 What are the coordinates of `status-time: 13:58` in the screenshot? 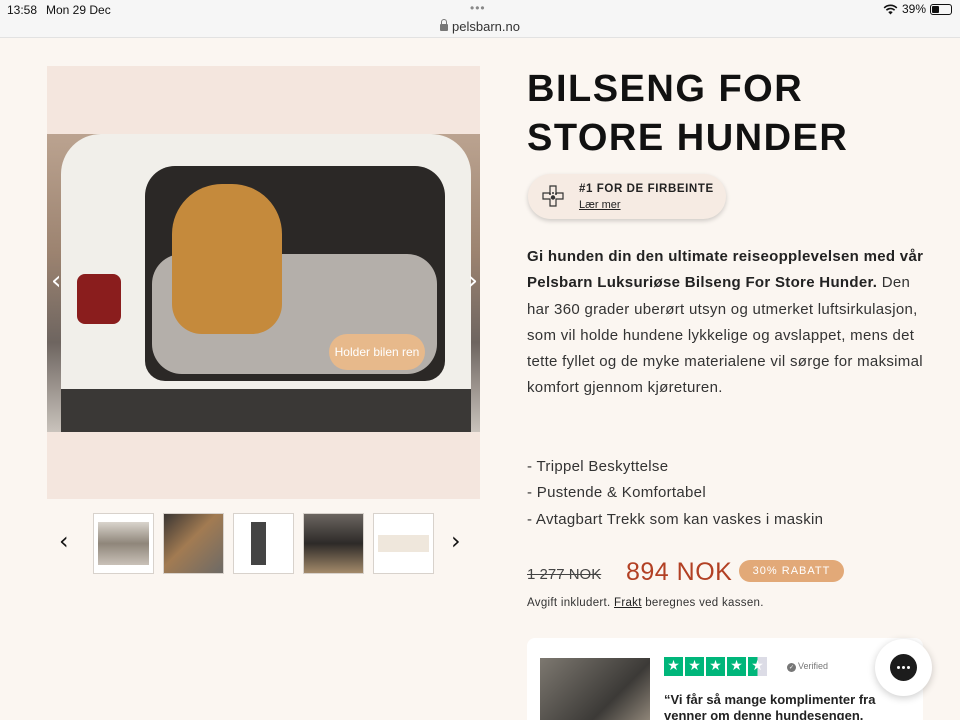 It's located at (22, 10).